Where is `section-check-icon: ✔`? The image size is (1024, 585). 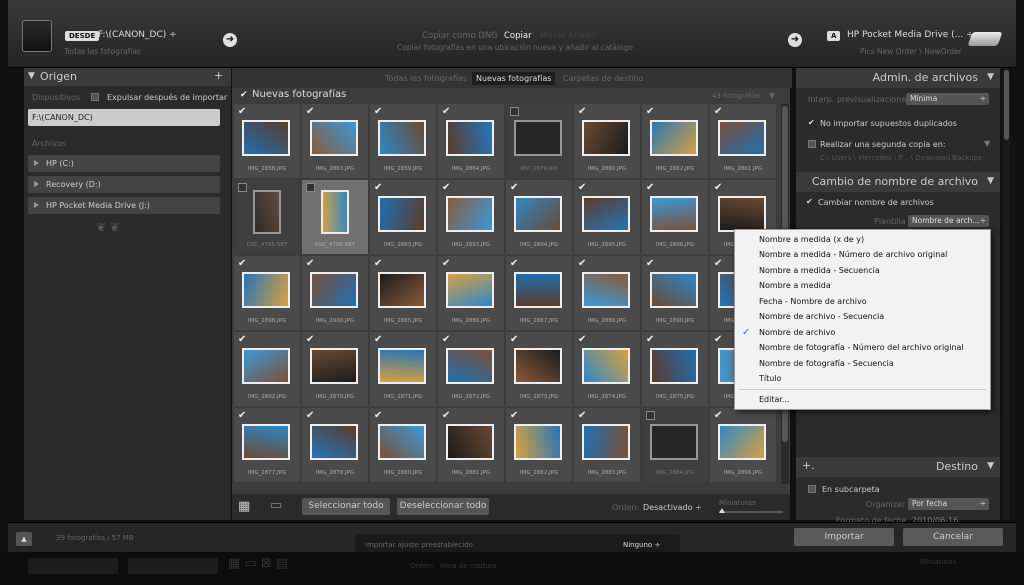 section-check-icon: ✔ is located at coordinates (244, 95).